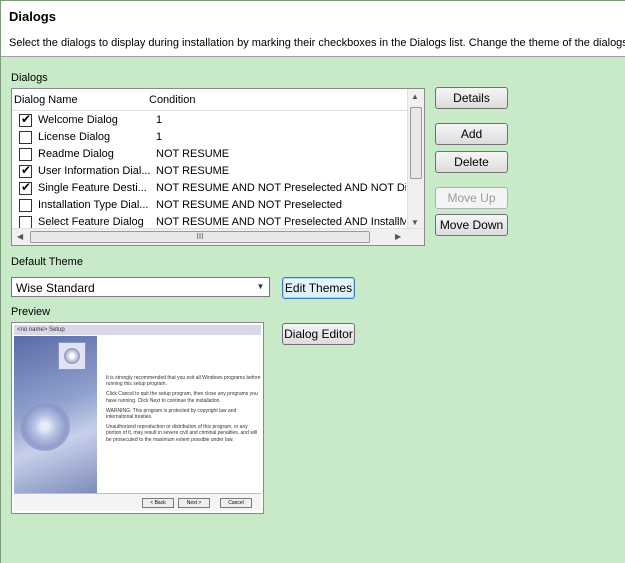 Image resolution: width=625 pixels, height=563 pixels. I want to click on details-button: Details, so click(471, 98).